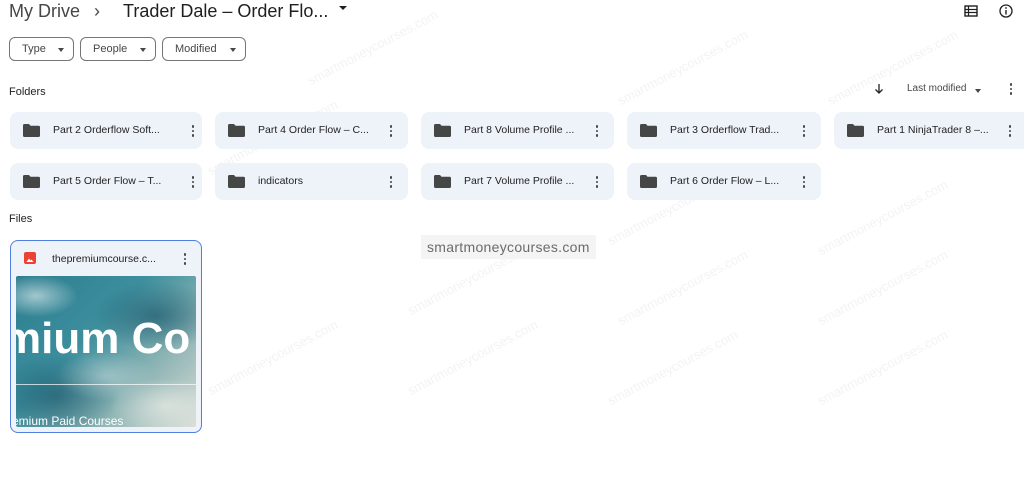 This screenshot has height=494, width=1024. I want to click on thumbnail-subtitle: remium Paid Courses, so click(70, 420).